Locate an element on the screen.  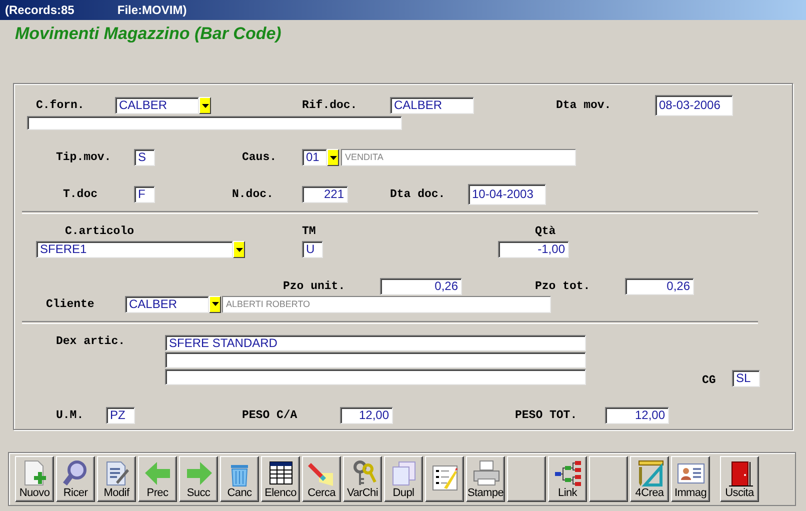
input-field: U is located at coordinates (312, 249).